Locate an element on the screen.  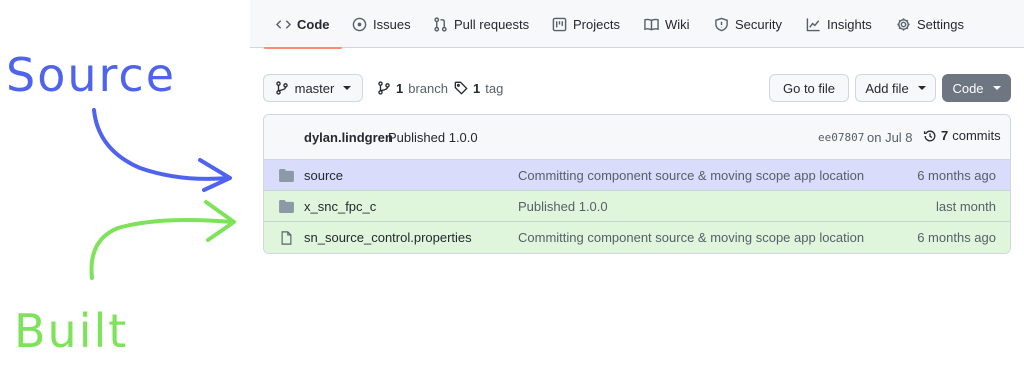
tab-issues: Issues is located at coordinates (381, 24).